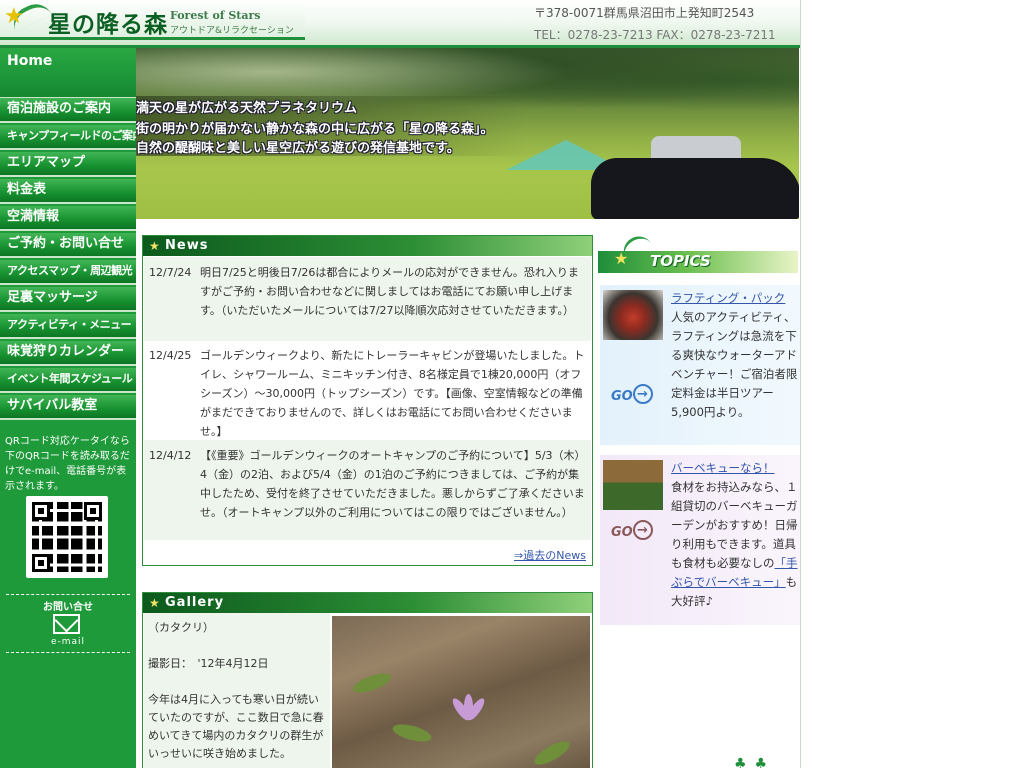 The image size is (1024, 768). I want to click on logo-subtitle: アウトドア&リラクセーション, so click(232, 31).